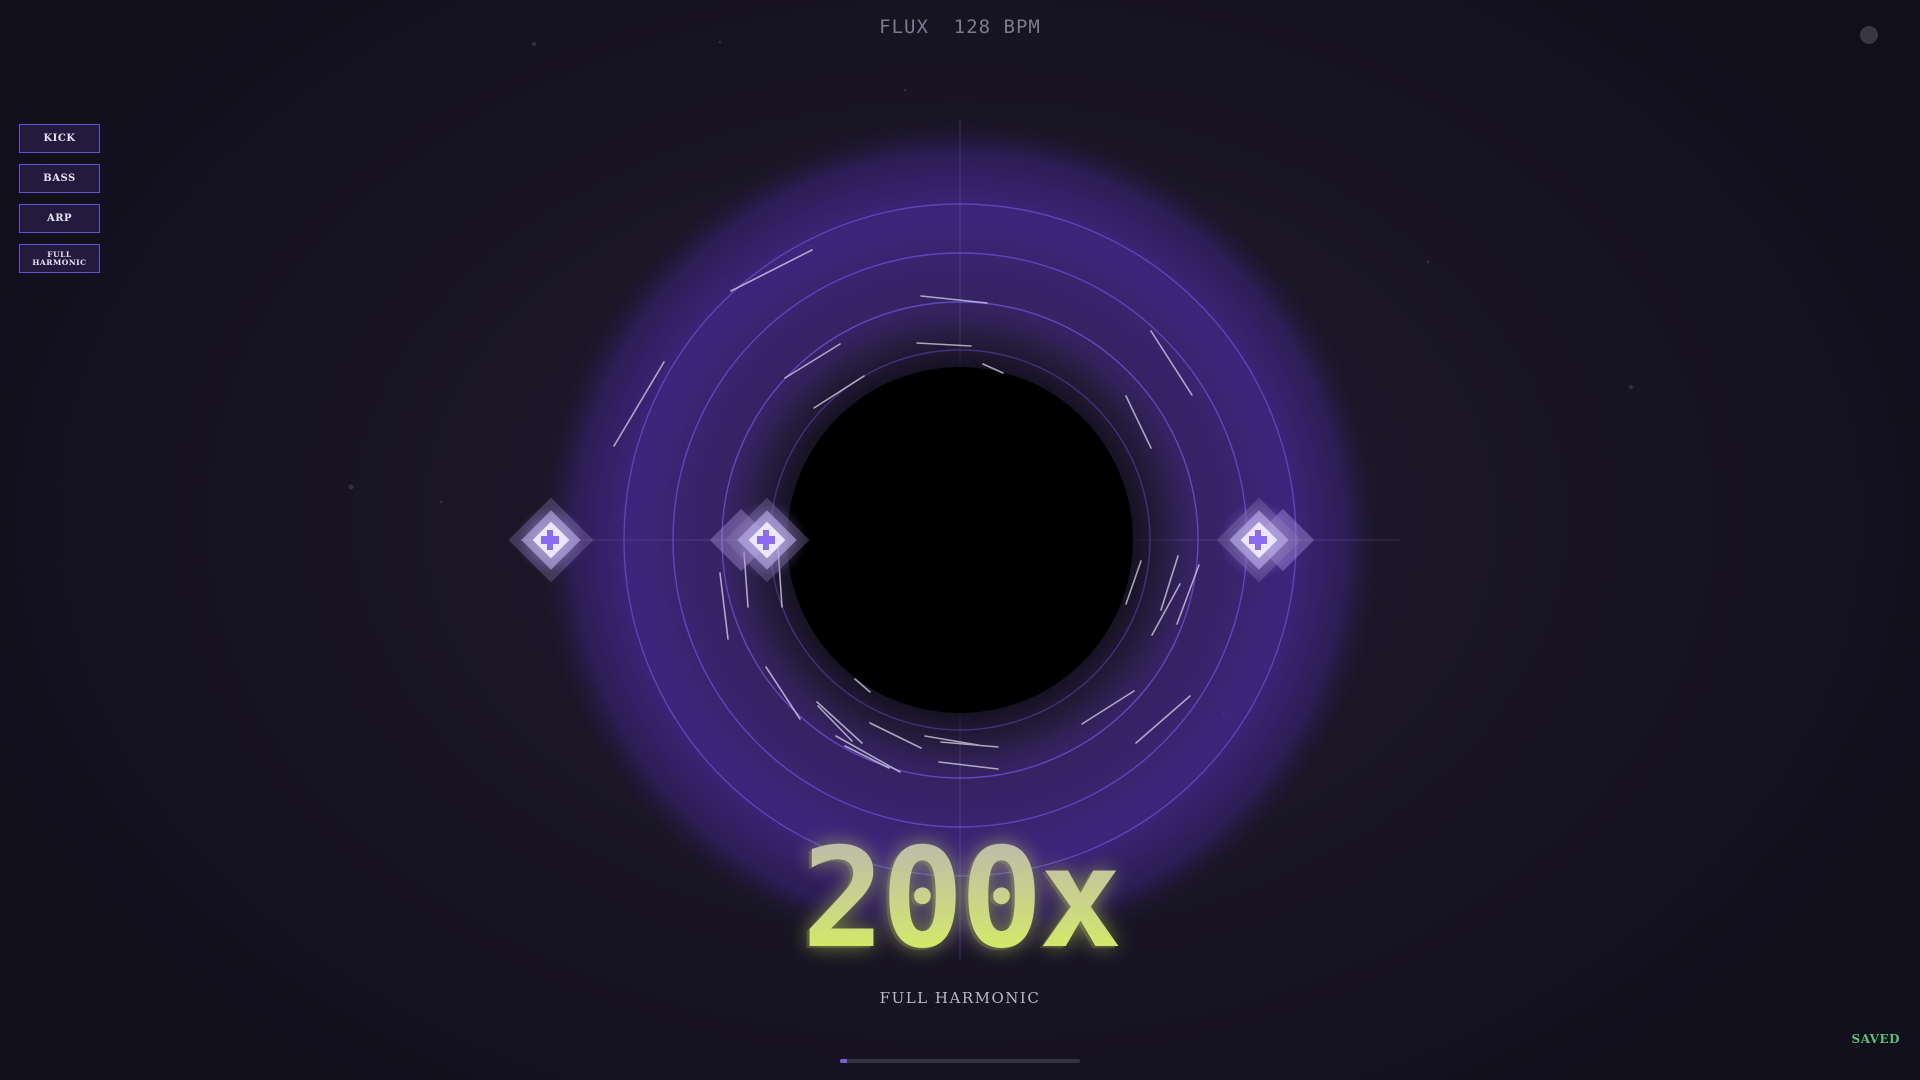  Describe the element at coordinates (59, 138) in the screenshot. I see `layer-button-kick: KICK` at that location.